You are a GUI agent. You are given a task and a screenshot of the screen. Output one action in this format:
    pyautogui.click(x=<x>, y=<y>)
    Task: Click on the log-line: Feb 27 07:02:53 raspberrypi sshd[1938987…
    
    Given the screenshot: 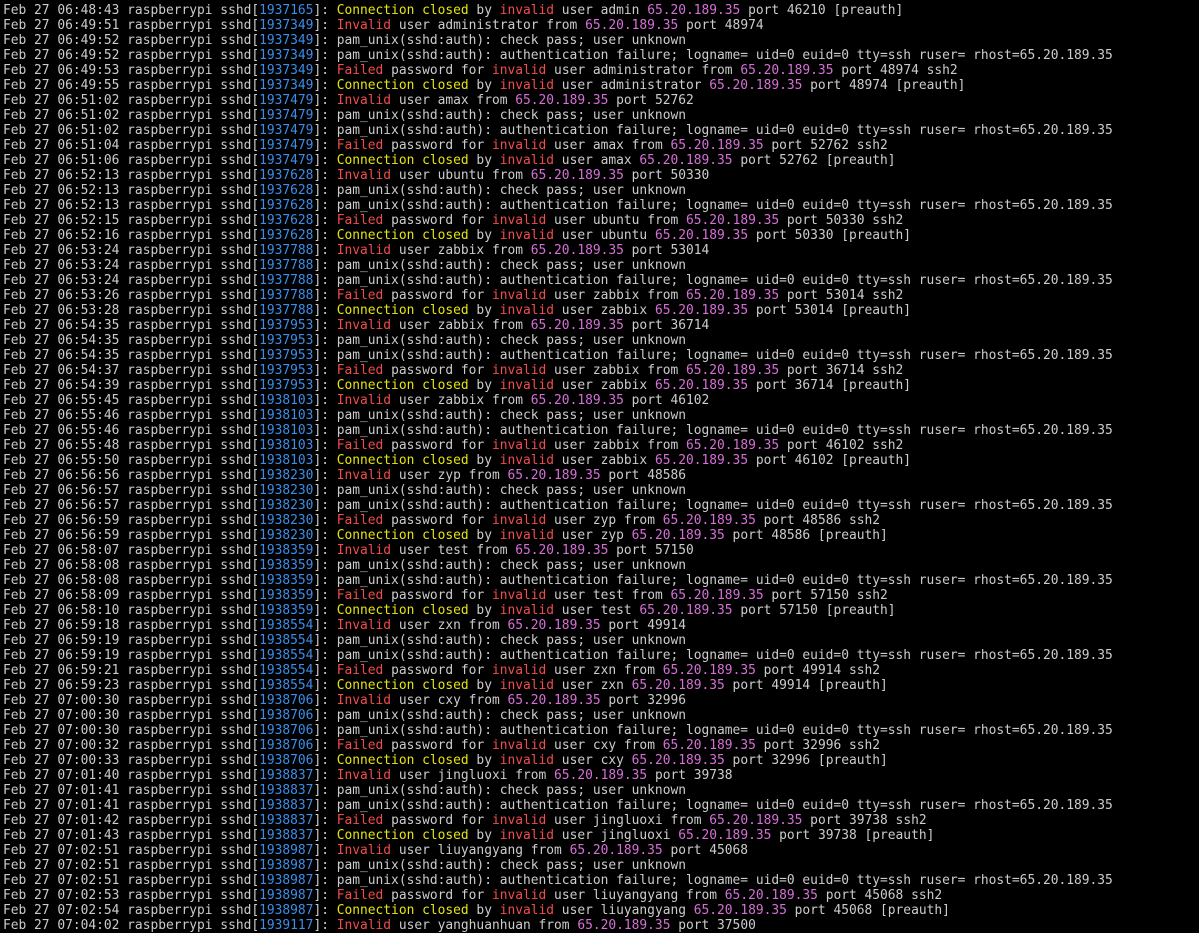 What is the action you would take?
    pyautogui.click(x=601, y=895)
    